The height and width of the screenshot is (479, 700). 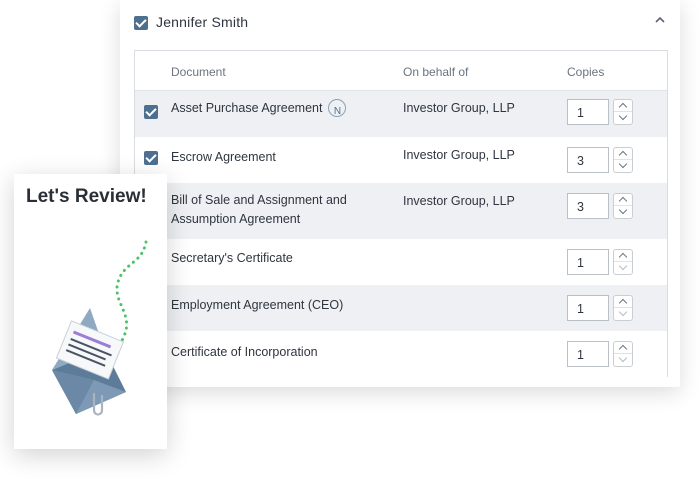 I want to click on chevron-up-icon, so click(x=660, y=20).